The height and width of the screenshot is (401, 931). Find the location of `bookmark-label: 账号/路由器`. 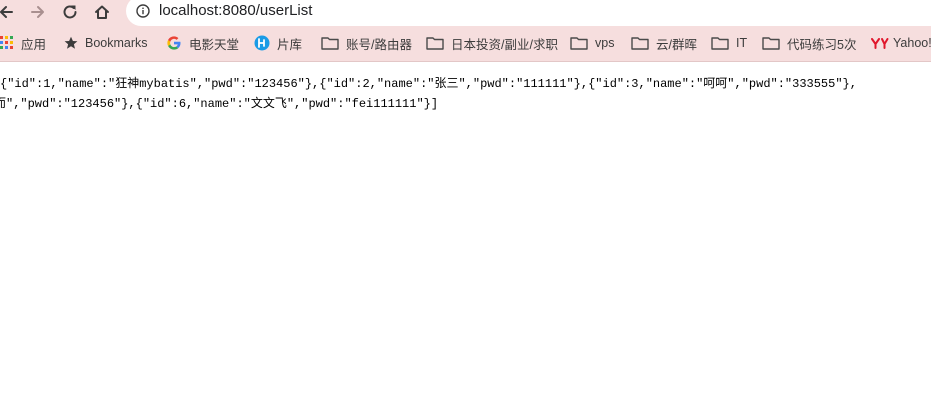

bookmark-label: 账号/路由器 is located at coordinates (379, 44).